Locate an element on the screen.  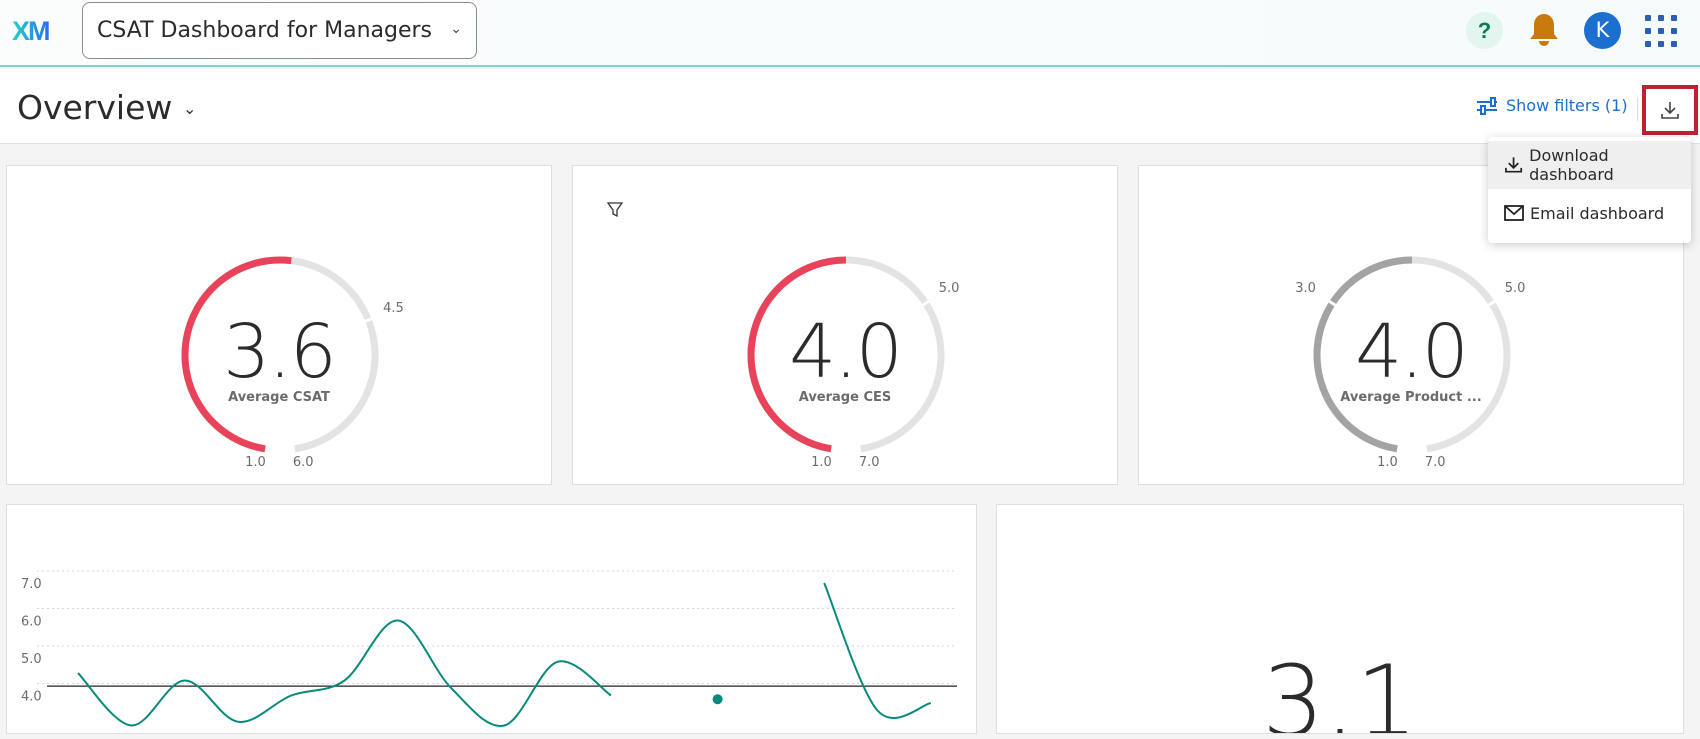
divider is located at coordinates (1637, 109).